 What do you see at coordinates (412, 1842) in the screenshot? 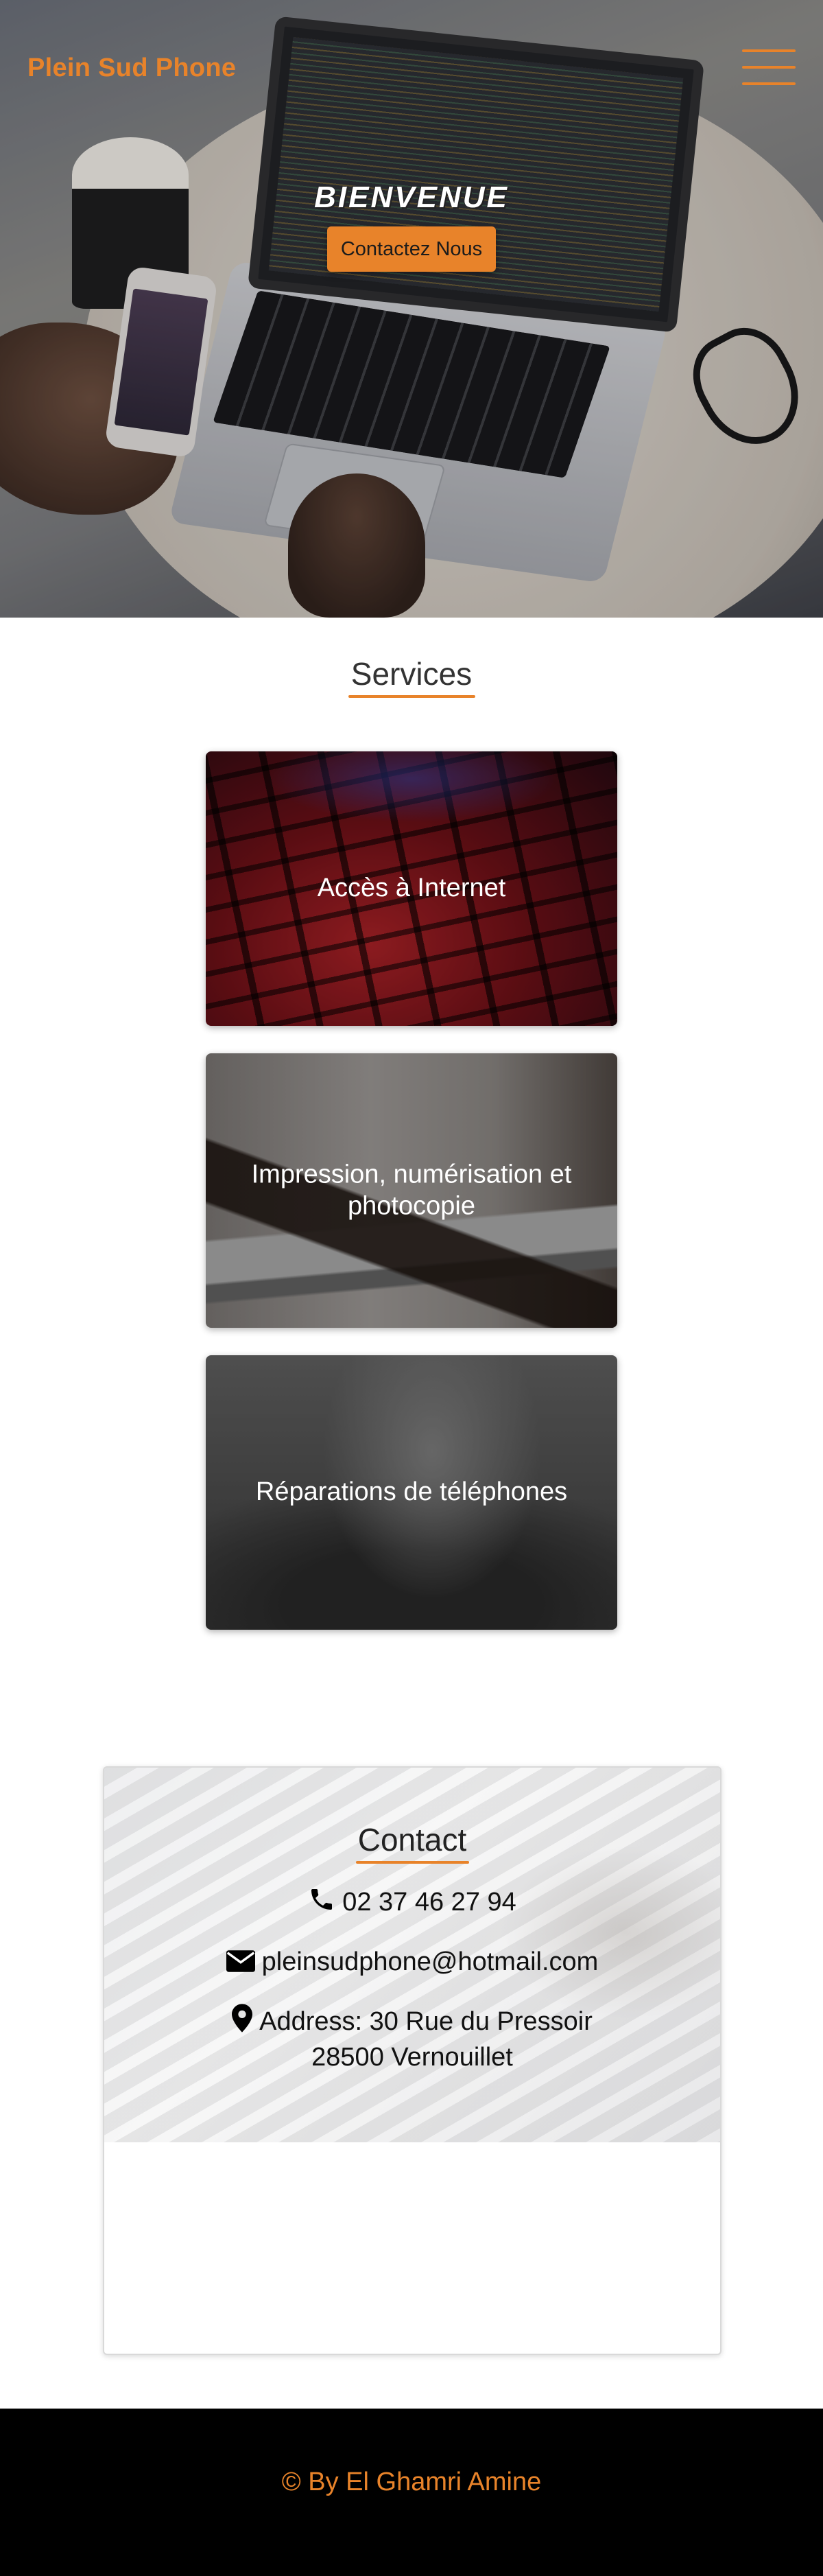
I see `contact-heading: Contact` at bounding box center [412, 1842].